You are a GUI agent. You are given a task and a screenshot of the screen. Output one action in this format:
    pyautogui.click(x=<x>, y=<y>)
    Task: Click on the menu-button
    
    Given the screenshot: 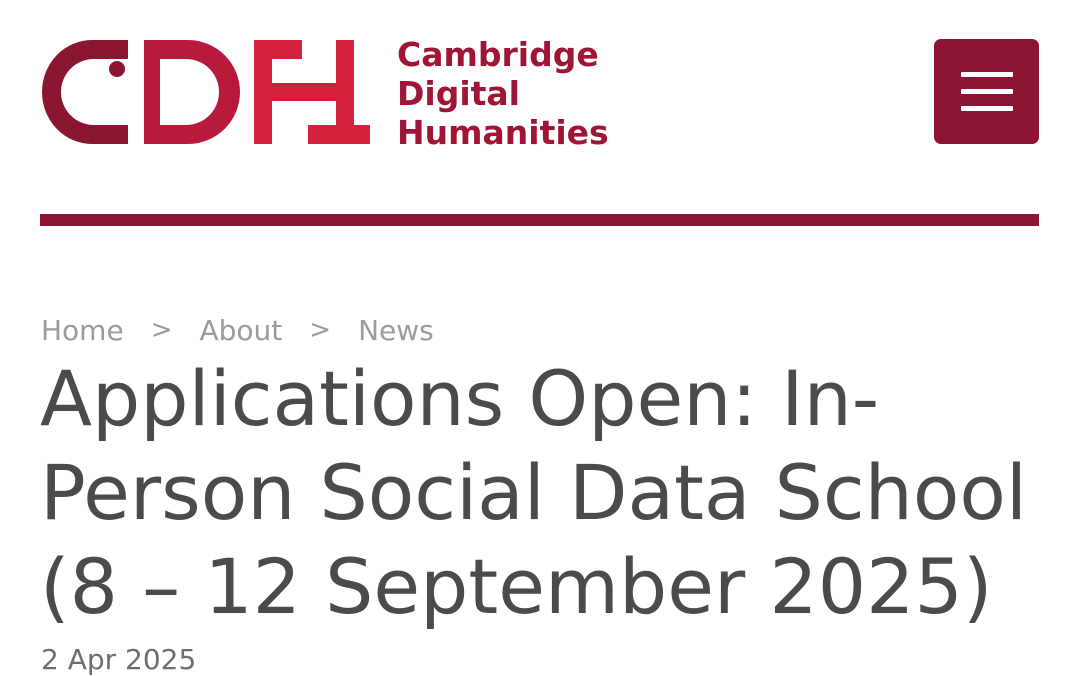 What is the action you would take?
    pyautogui.click(x=986, y=91)
    